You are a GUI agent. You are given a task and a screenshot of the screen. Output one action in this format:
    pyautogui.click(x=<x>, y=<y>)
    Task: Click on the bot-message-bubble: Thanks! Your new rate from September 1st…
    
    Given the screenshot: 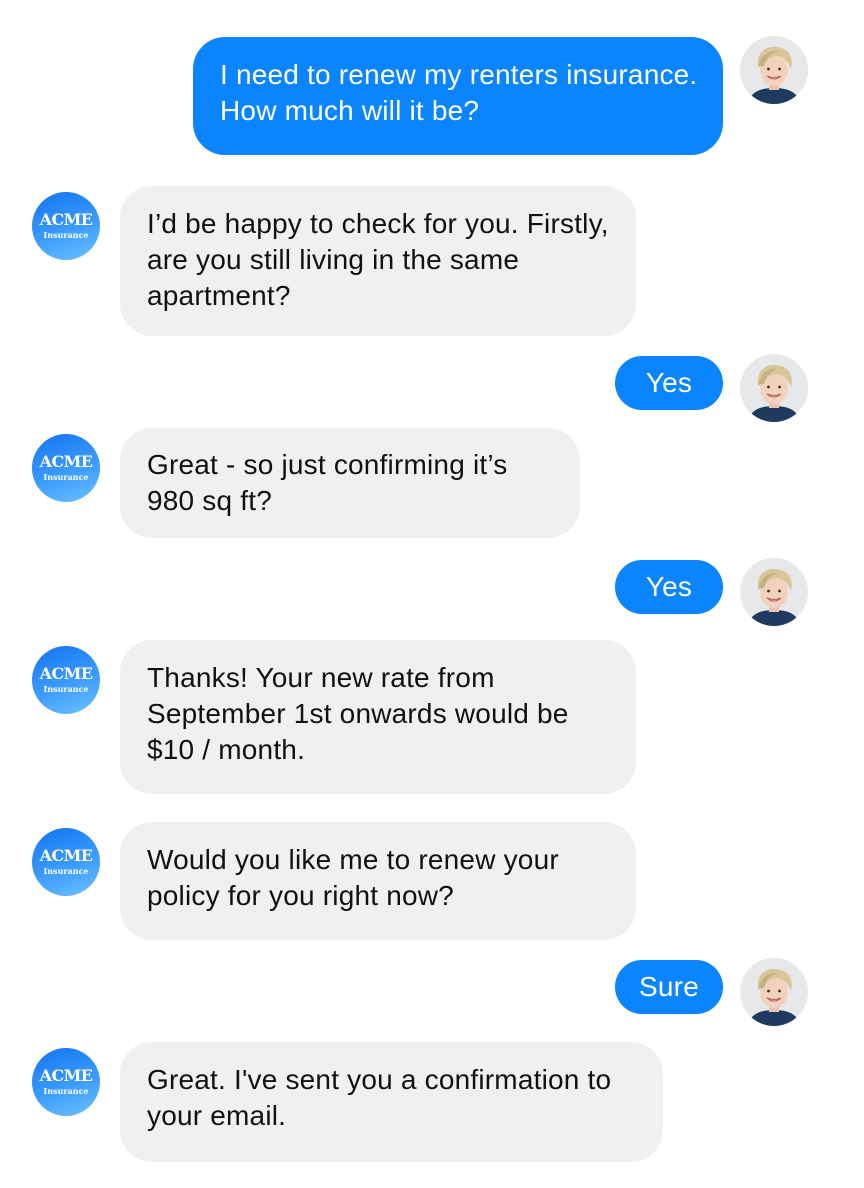 What is the action you would take?
    pyautogui.click(x=378, y=717)
    